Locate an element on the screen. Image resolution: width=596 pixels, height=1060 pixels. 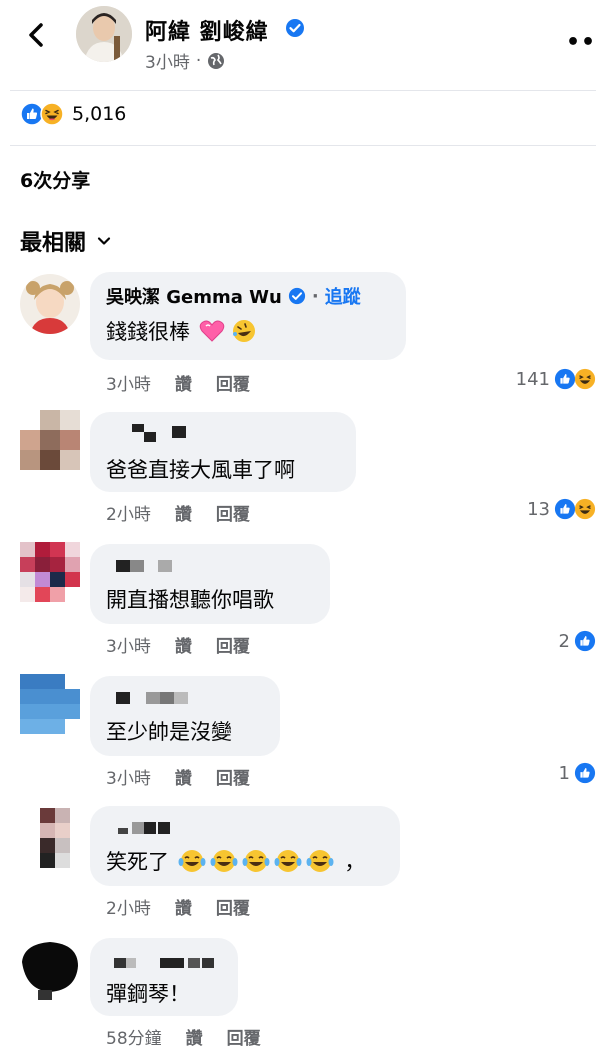
chevron-down-icon is located at coordinates (104, 241).